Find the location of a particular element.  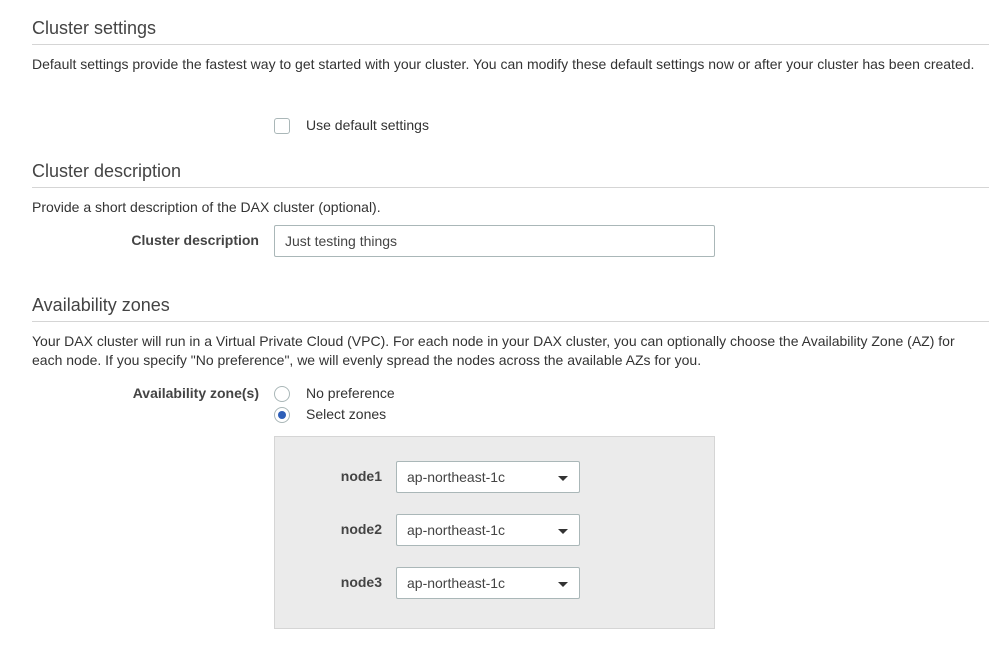

cluster-description-heading: Cluster description is located at coordinates (510, 174).